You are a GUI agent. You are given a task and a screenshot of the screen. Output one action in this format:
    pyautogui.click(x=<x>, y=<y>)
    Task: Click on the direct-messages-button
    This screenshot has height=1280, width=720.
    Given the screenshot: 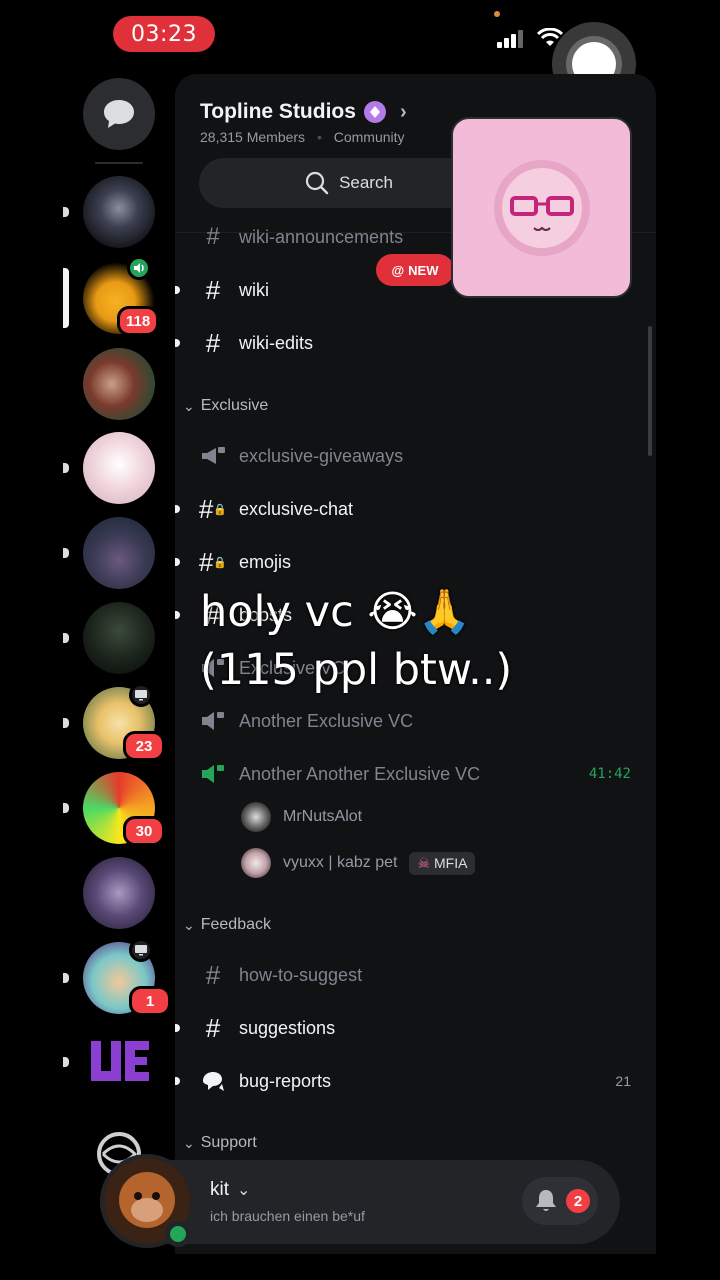 What is the action you would take?
    pyautogui.click(x=119, y=114)
    